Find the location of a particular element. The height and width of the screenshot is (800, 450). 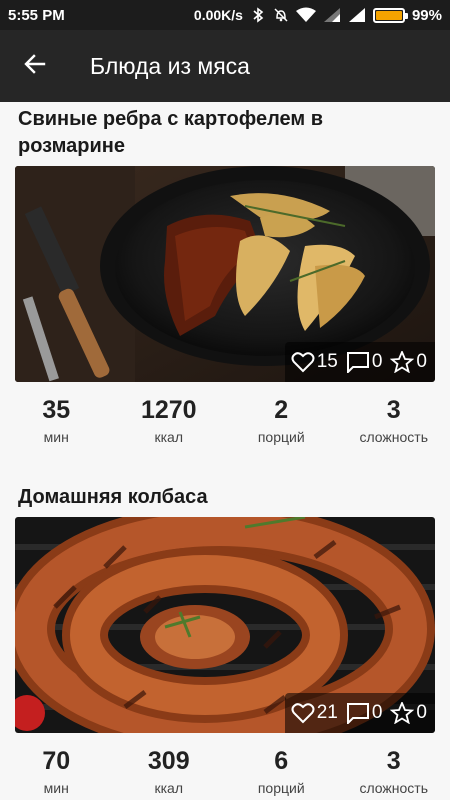

status-bar: 5:55 PM 0.00K/s 99% is located at coordinates (225, 15).